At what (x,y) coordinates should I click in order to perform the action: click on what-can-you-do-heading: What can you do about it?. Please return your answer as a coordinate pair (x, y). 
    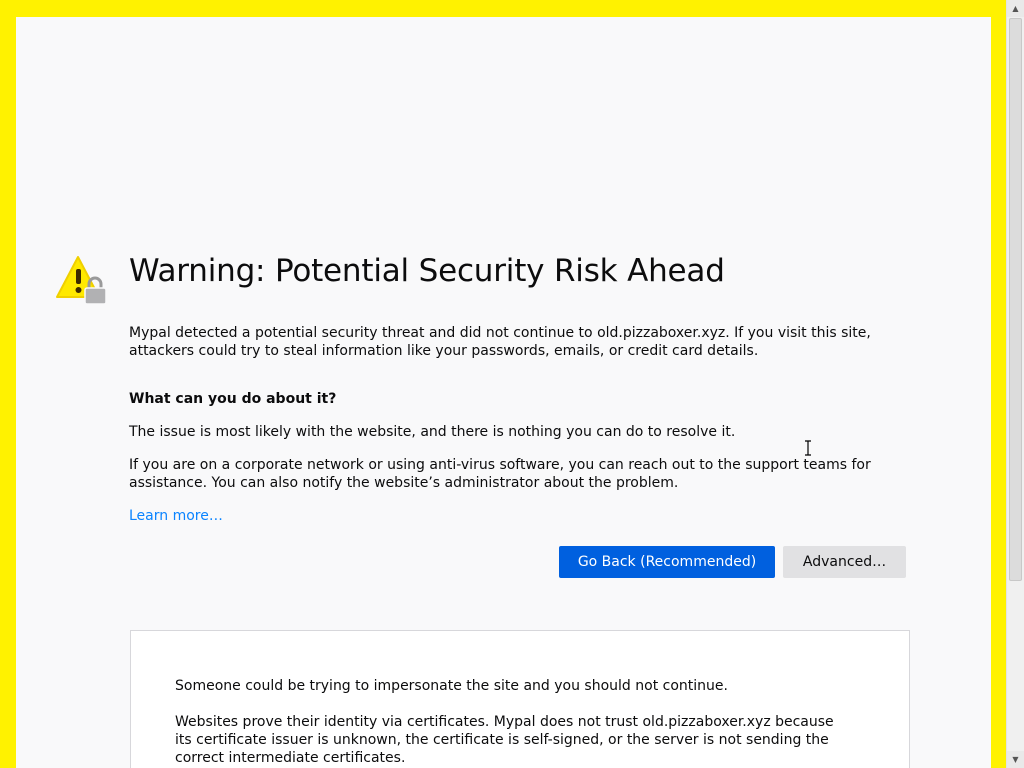
    Looking at the image, I should click on (233, 399).